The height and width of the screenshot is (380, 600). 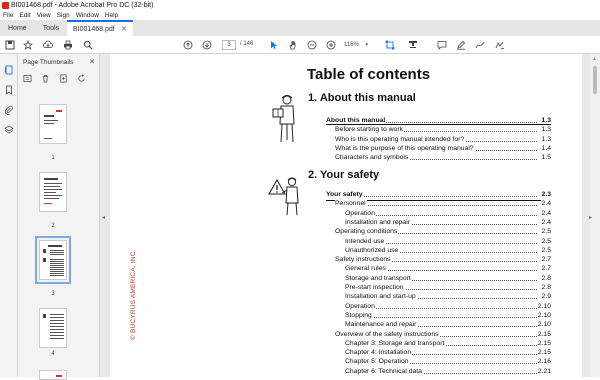 What do you see at coordinates (63, 15) in the screenshot?
I see `menu-sign: Sign` at bounding box center [63, 15].